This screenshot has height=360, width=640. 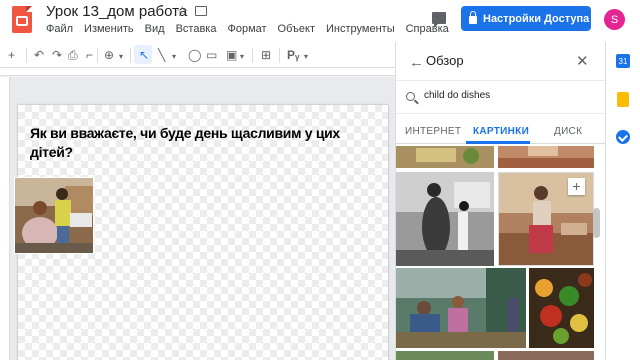 What do you see at coordinates (439, 20) in the screenshot?
I see `comments-icon` at bounding box center [439, 20].